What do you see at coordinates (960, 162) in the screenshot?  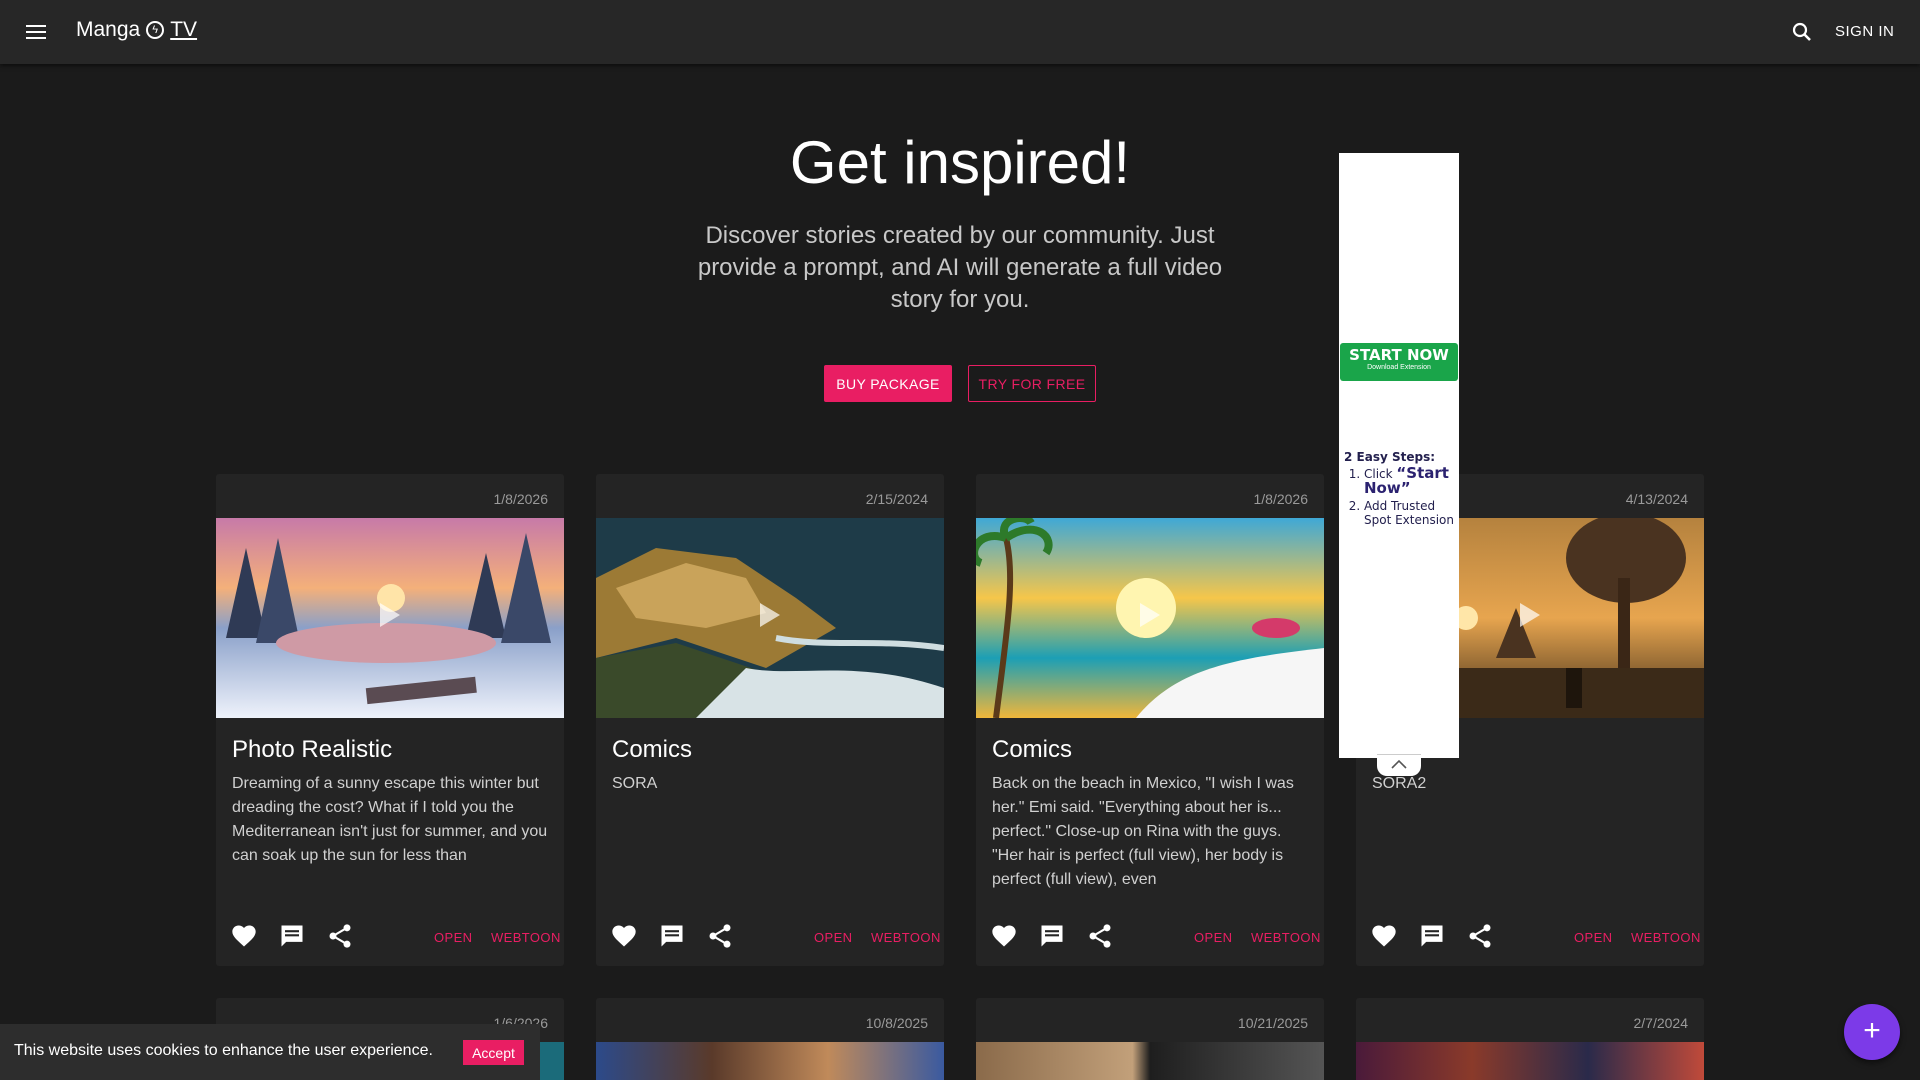 I see `page-title: Get inspired!` at bounding box center [960, 162].